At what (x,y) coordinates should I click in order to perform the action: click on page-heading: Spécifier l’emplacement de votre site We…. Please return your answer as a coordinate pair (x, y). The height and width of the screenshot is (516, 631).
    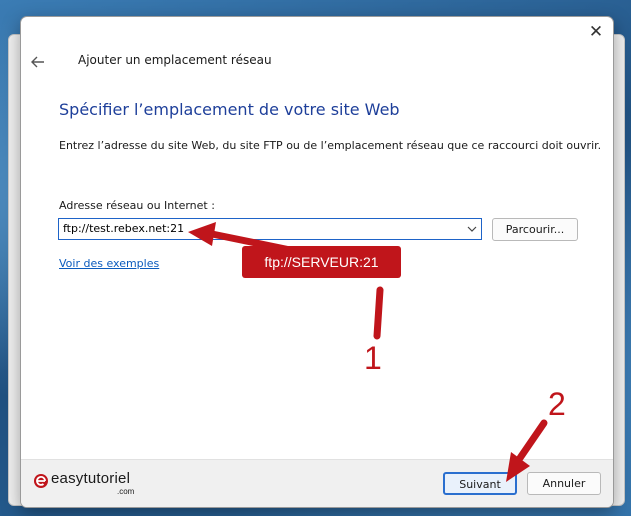
    Looking at the image, I should click on (229, 109).